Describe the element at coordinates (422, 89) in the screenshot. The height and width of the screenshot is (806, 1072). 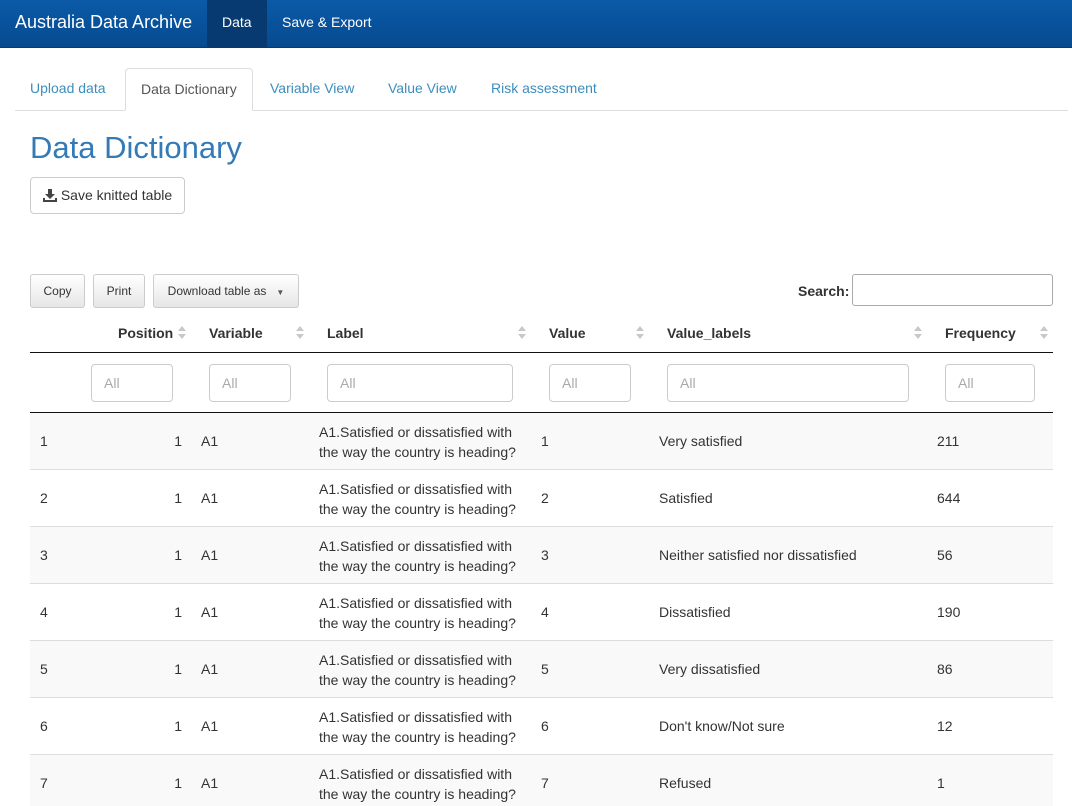
I see `tab-value-view: Value View` at that location.